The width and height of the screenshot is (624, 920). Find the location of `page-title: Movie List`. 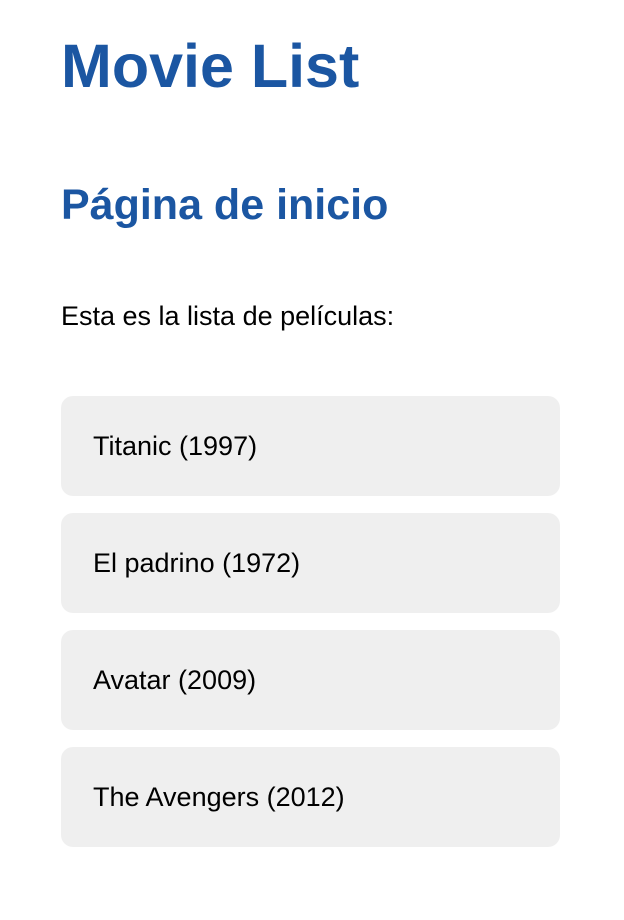

page-title: Movie List is located at coordinates (210, 66).